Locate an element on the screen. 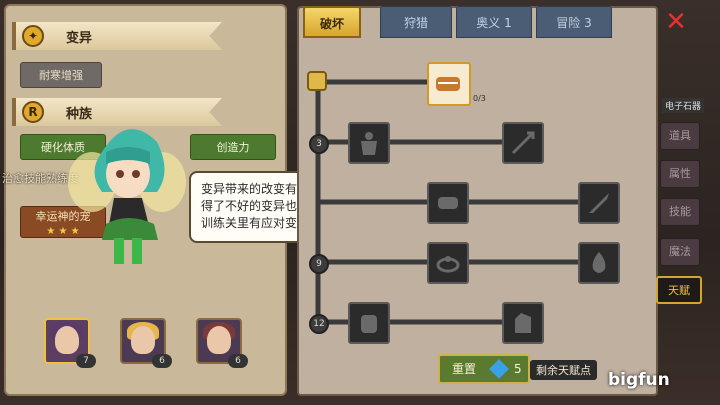 The height and width of the screenshot is (405, 720). talent-node-arrow is located at coordinates (523, 143).